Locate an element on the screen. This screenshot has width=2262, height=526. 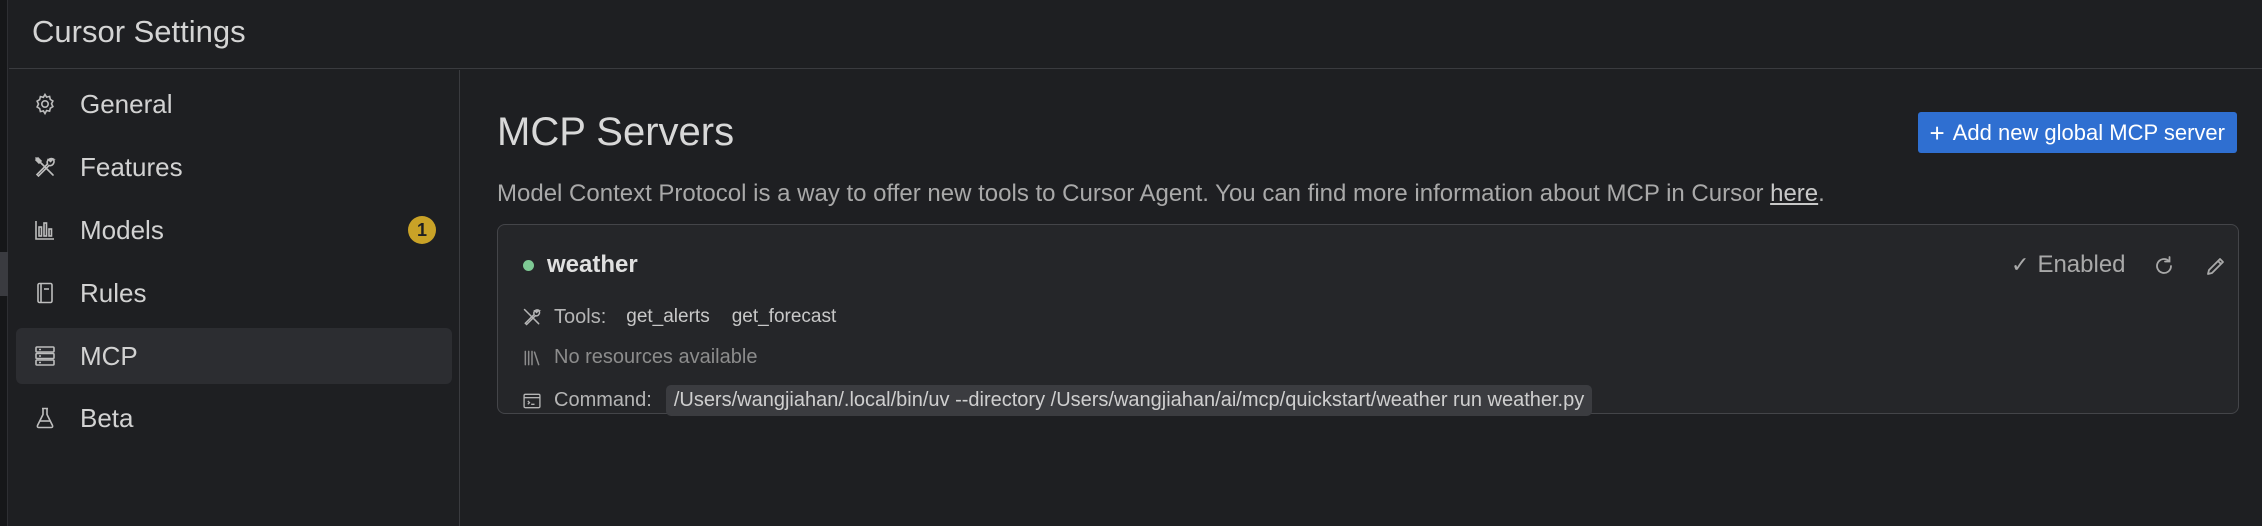
edge-marker is located at coordinates (4, 274).